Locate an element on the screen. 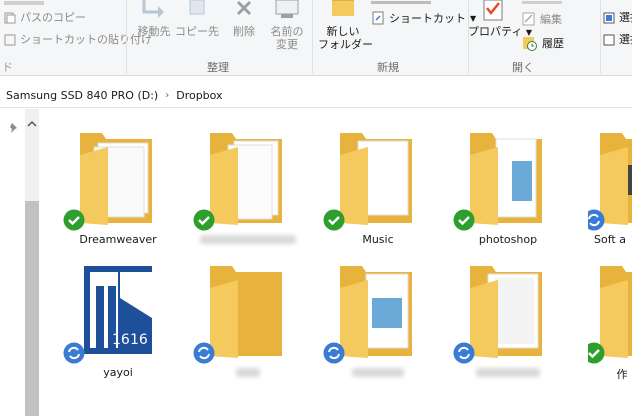 The image size is (632, 416). history-icon is located at coordinates (530, 44).